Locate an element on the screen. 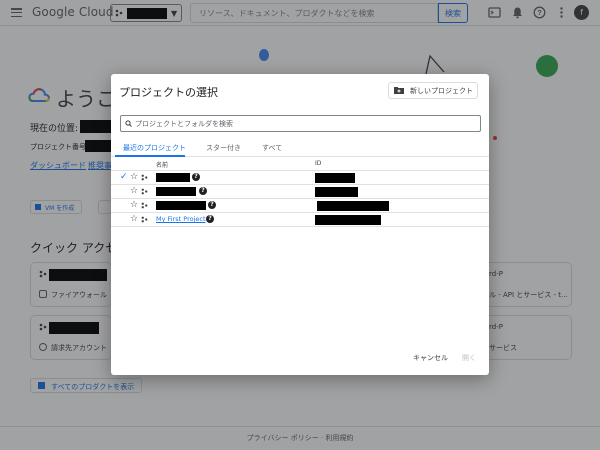  tab-starred: スター付き is located at coordinates (223, 148).